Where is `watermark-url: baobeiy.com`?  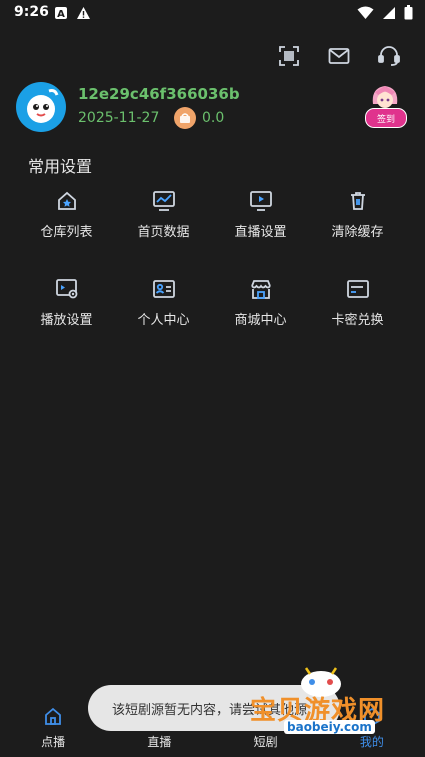 watermark-url: baobeiy.com is located at coordinates (329, 727).